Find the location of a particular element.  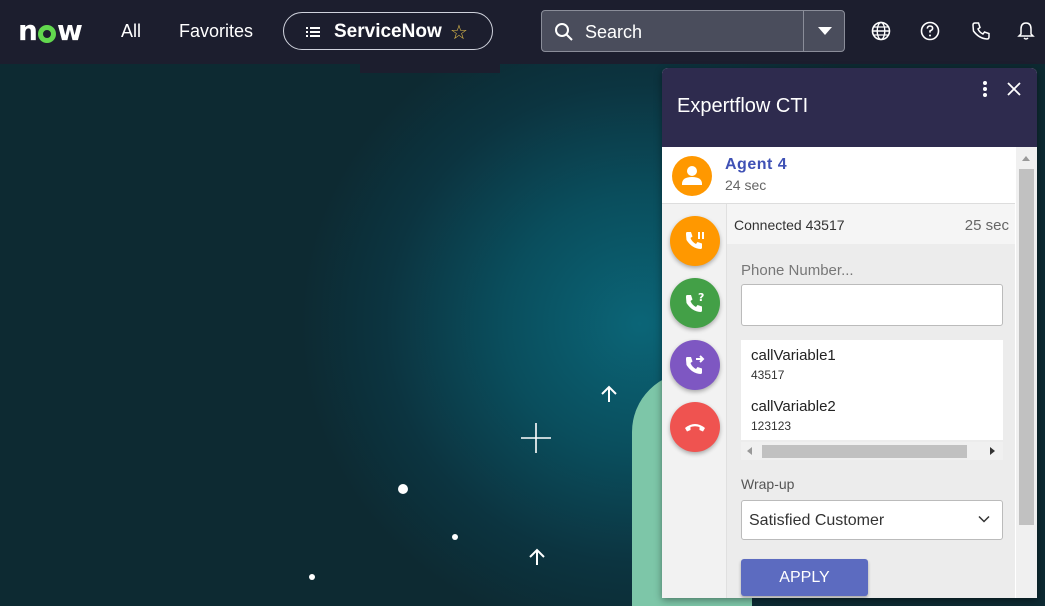

nav-all: All is located at coordinates (131, 31).